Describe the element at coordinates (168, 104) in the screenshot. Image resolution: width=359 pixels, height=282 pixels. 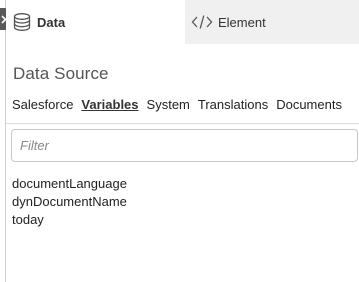
I see `subtab-system: System` at that location.